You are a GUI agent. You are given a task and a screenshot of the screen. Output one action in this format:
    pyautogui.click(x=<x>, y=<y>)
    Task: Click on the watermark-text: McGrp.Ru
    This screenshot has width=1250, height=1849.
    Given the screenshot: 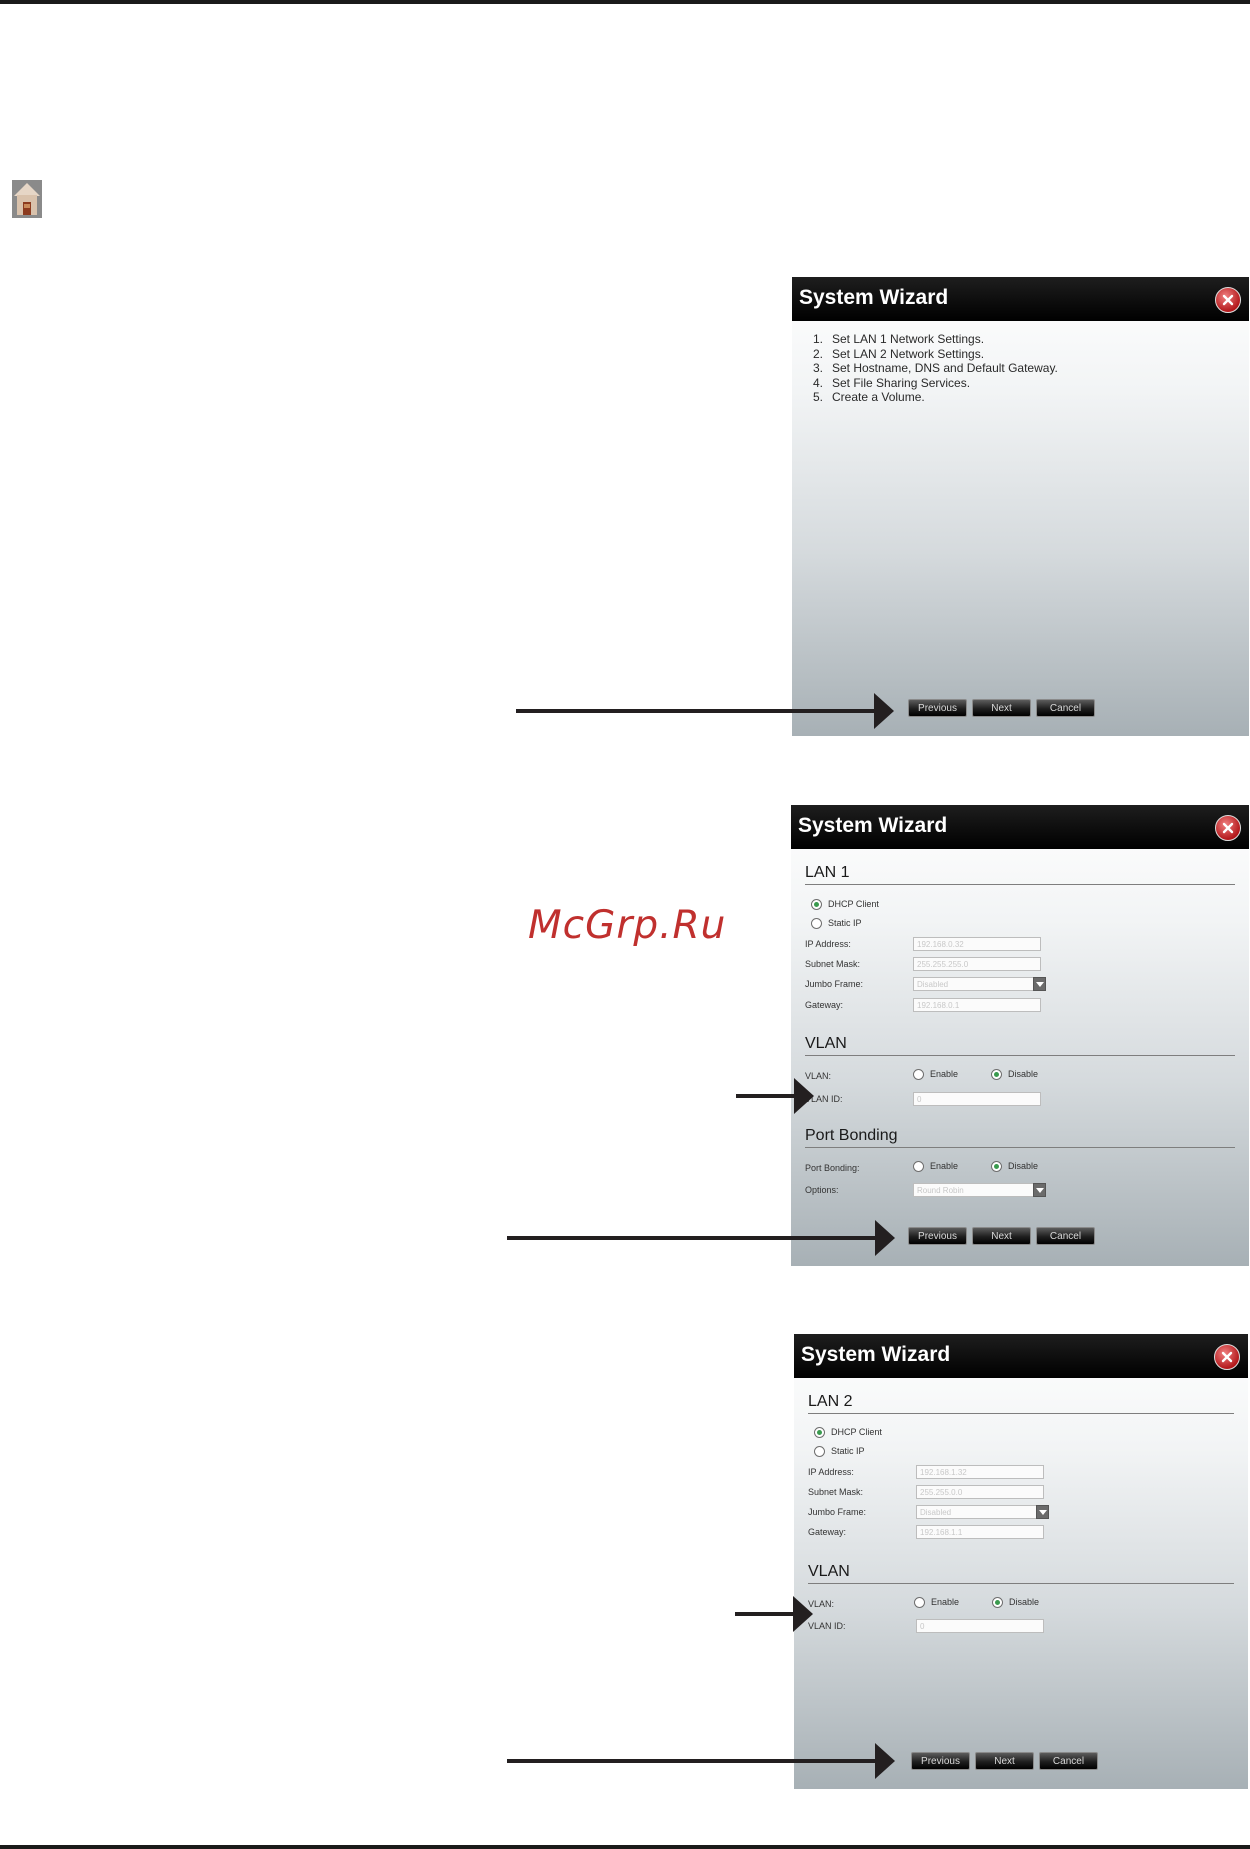 What is the action you would take?
    pyautogui.click(x=627, y=925)
    